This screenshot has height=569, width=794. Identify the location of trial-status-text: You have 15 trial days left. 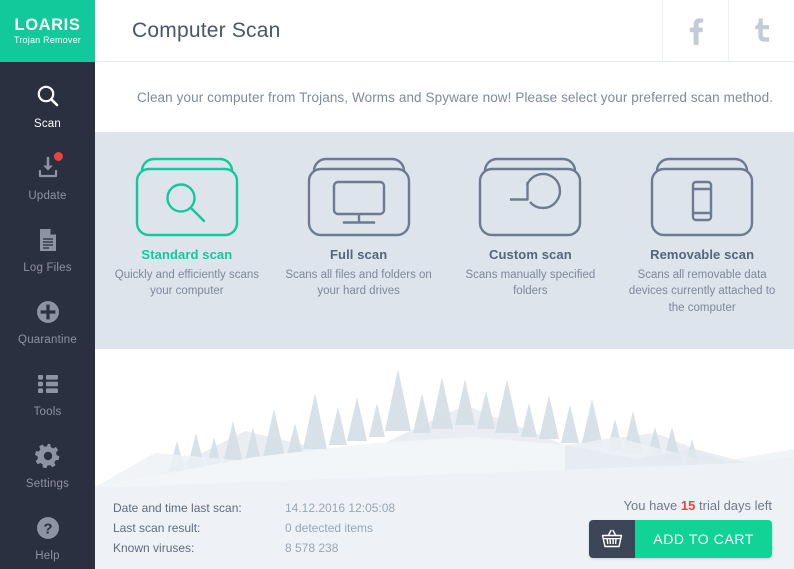
(698, 505).